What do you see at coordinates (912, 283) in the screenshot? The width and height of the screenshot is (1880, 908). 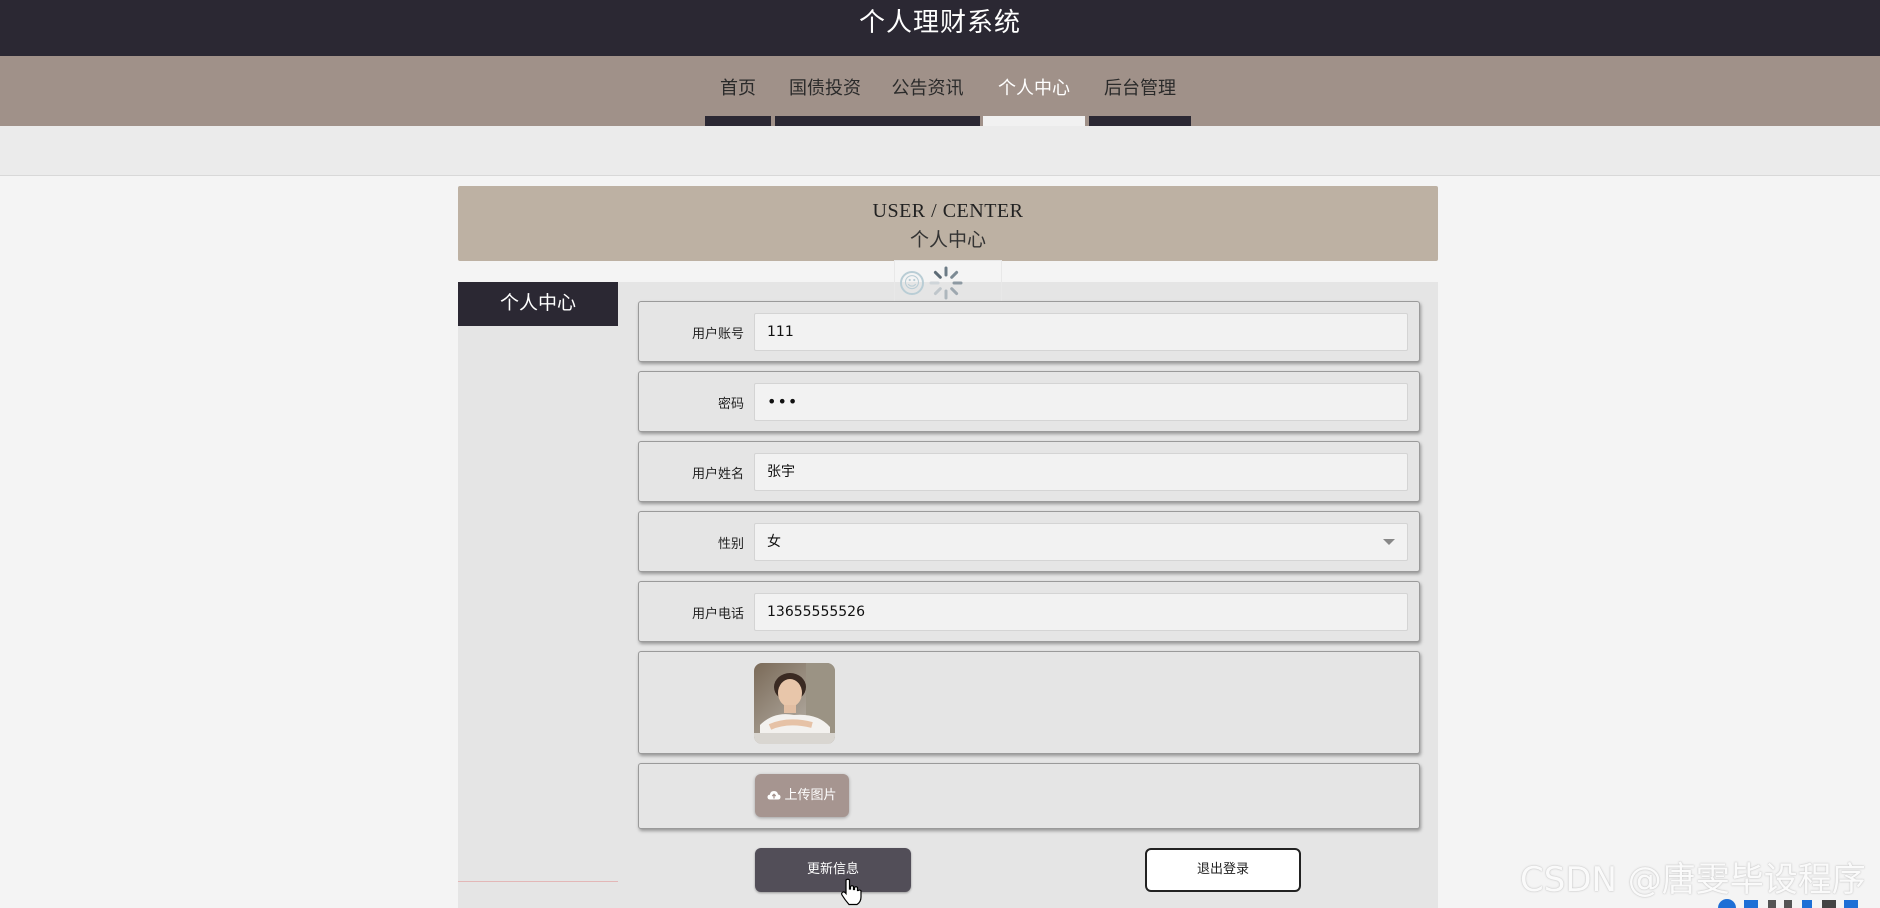 I see `emoji-icon: ☺` at bounding box center [912, 283].